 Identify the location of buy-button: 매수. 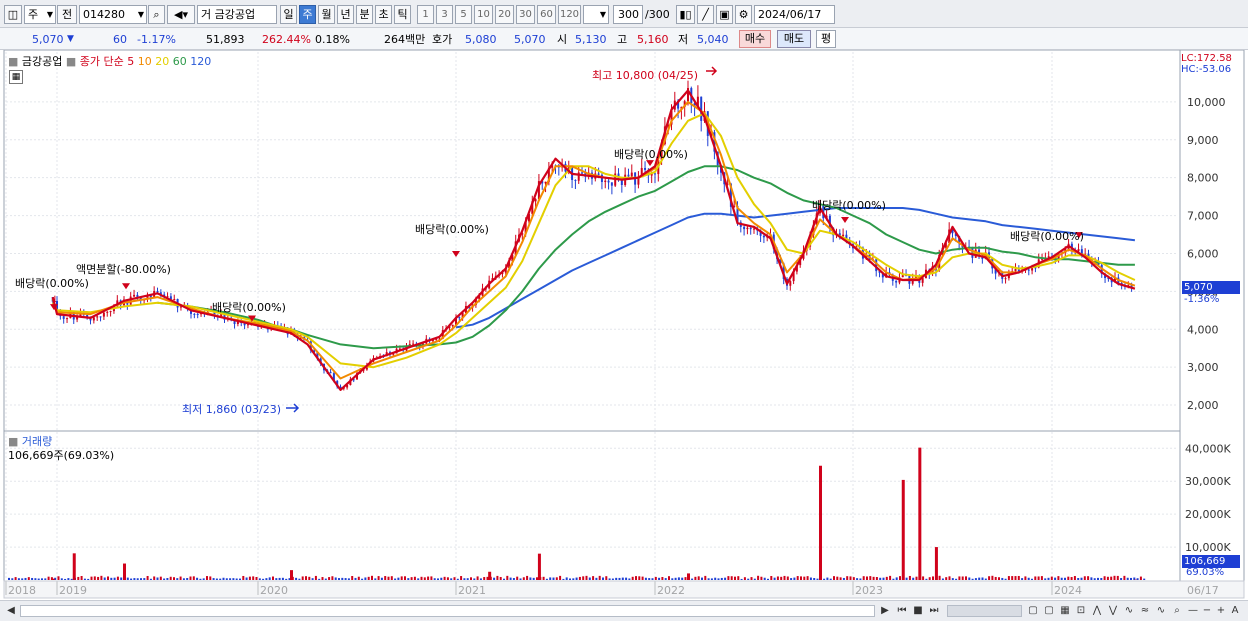
(755, 39).